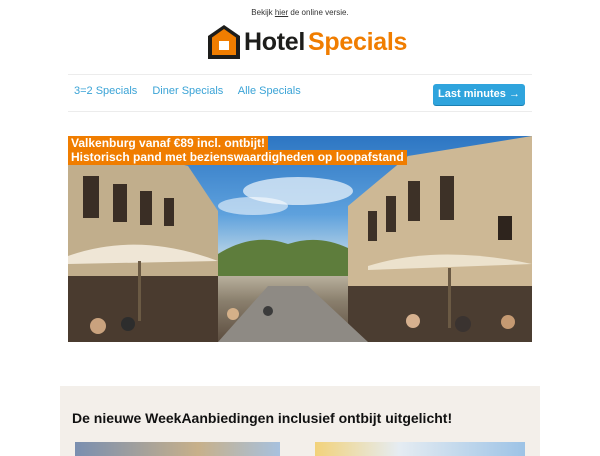 This screenshot has width=600, height=456. Describe the element at coordinates (307, 42) in the screenshot. I see `hotelspecials-logo: Hotel Specials` at that location.